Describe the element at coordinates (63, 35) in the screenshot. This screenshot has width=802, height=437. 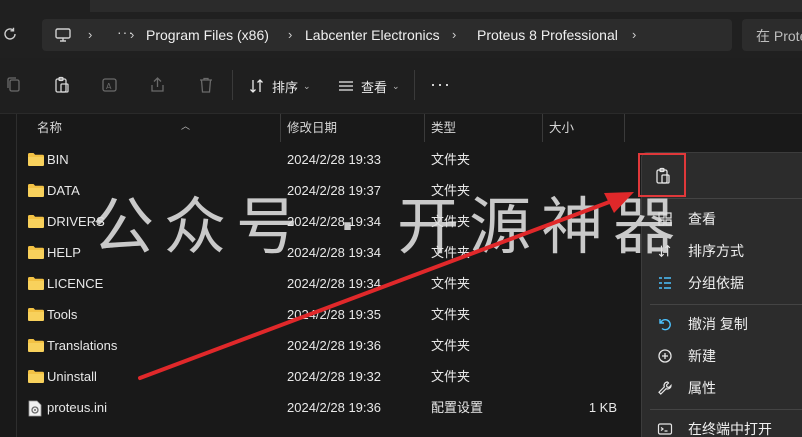
I see `computer-icon` at that location.